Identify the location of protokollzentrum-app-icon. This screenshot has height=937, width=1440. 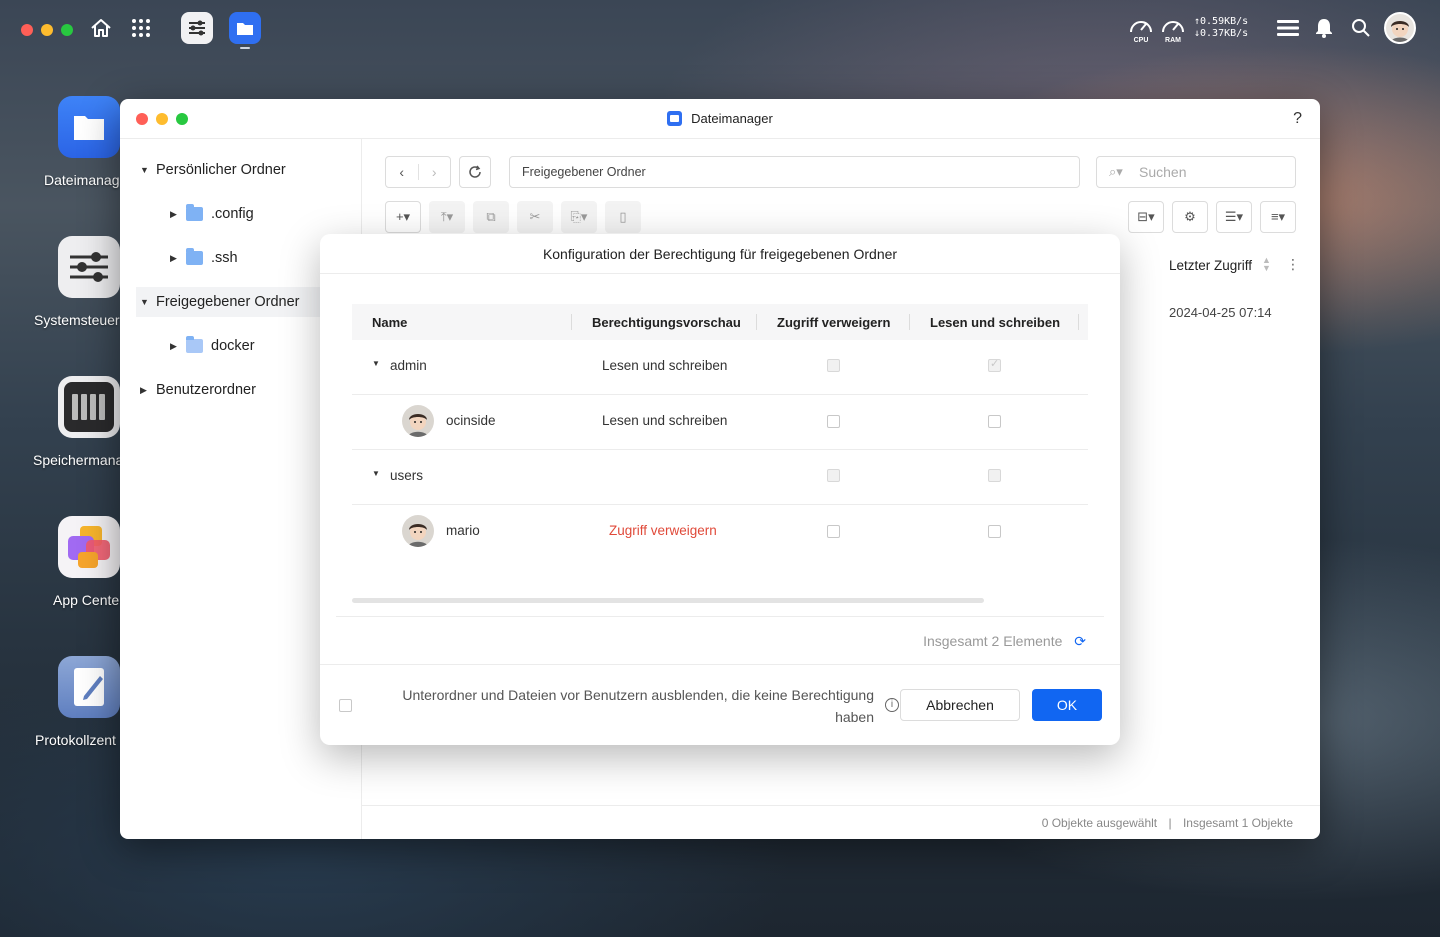
(89, 687).